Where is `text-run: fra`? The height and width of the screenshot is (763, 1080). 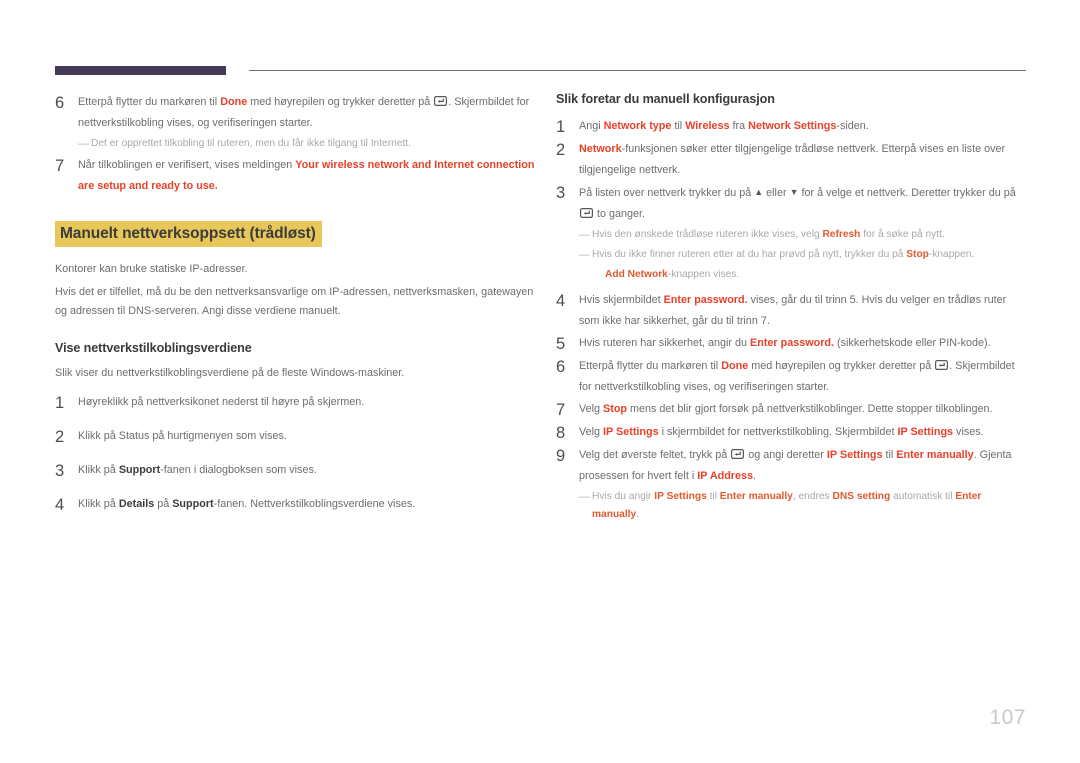 text-run: fra is located at coordinates (739, 126).